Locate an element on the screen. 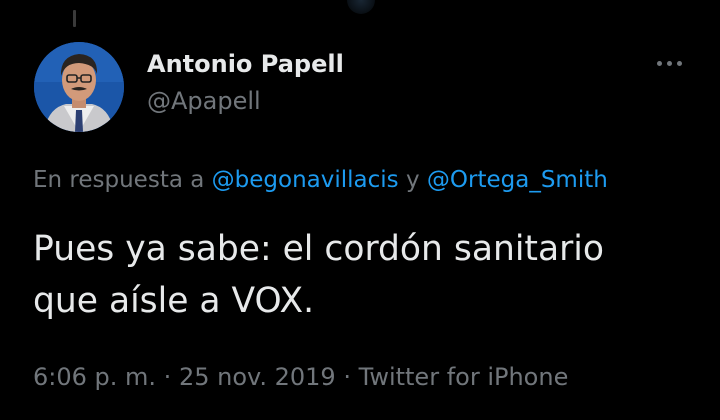 The width and height of the screenshot is (720, 420). profile-photo is located at coordinates (79, 87).